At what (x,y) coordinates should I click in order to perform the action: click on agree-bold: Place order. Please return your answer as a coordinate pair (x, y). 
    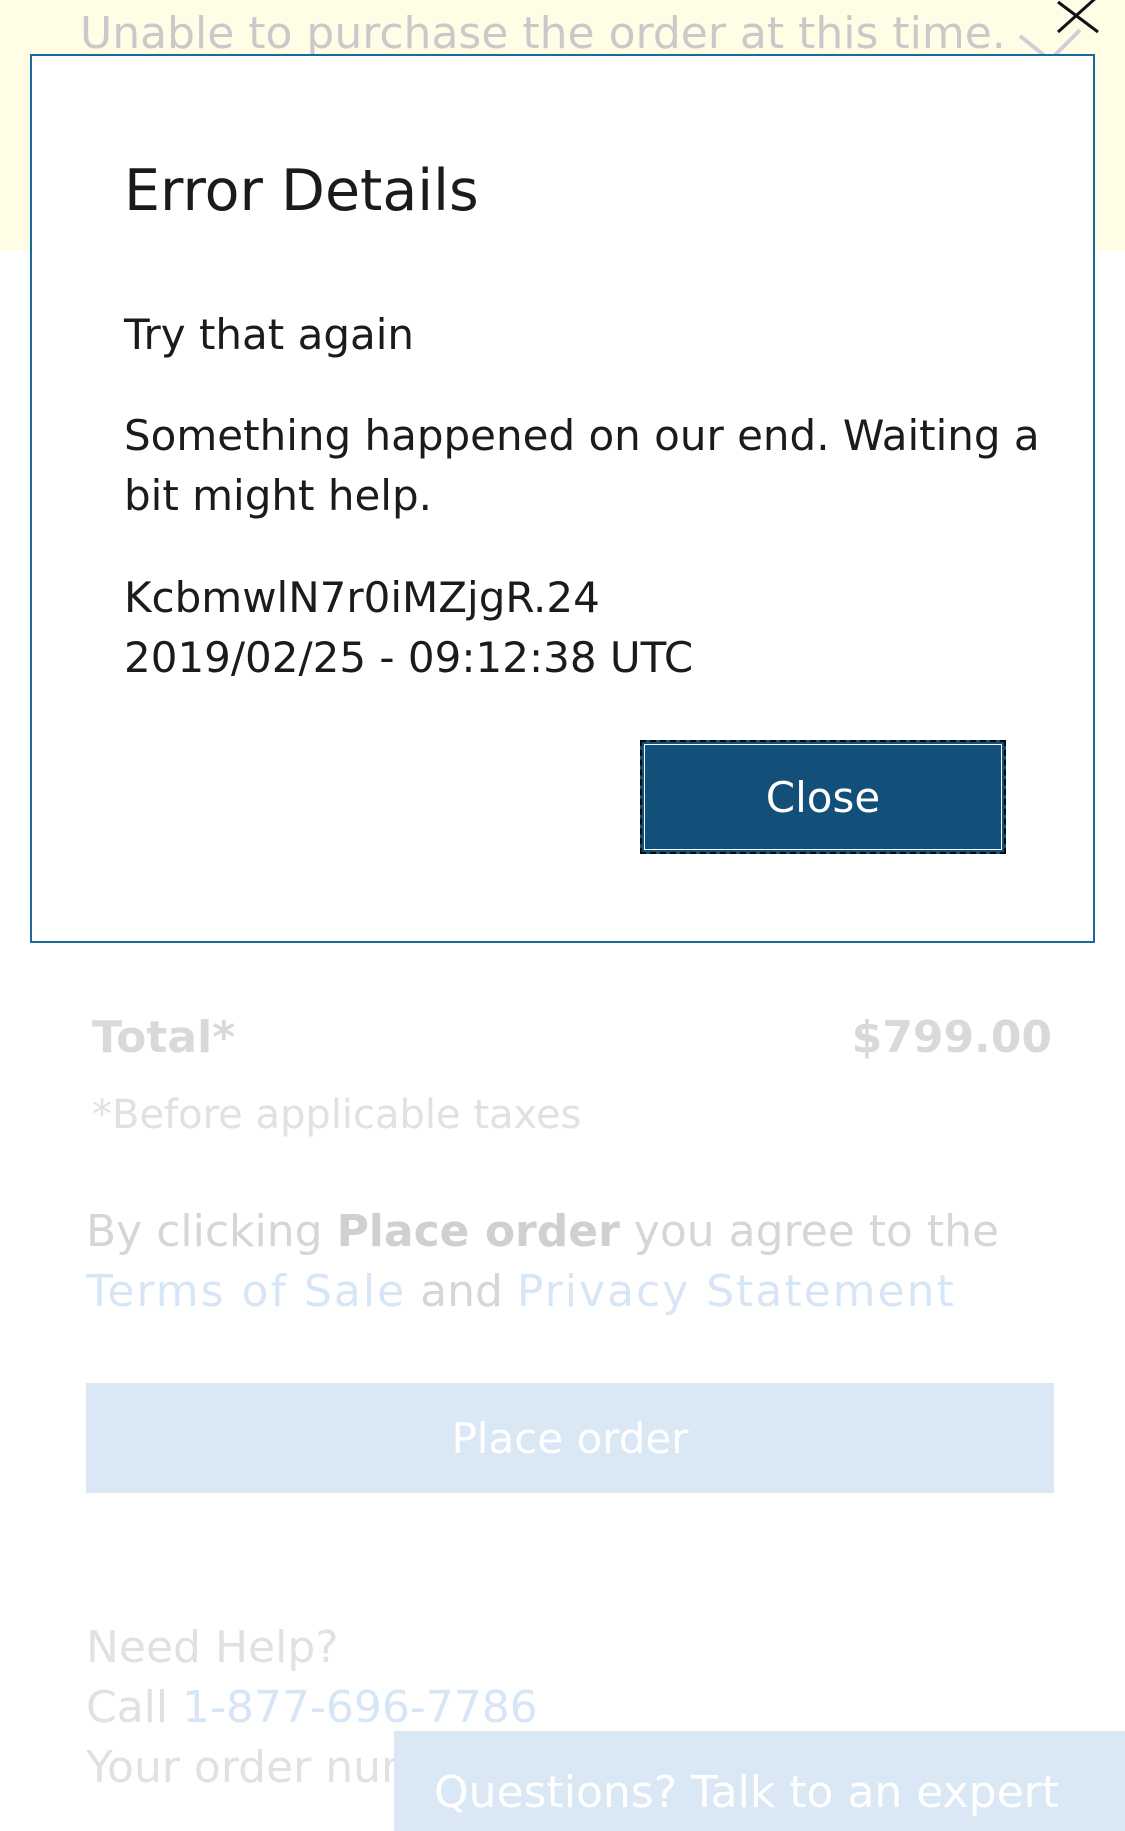
    Looking at the image, I should click on (478, 1231).